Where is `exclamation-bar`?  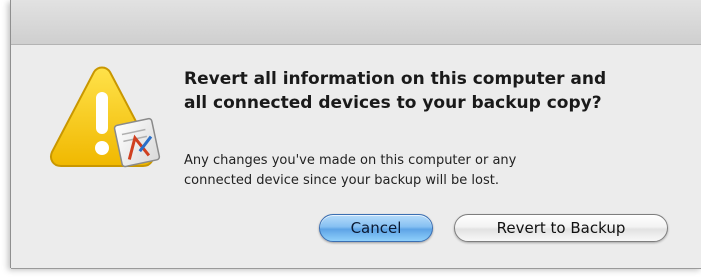 exclamation-bar is located at coordinates (102, 113).